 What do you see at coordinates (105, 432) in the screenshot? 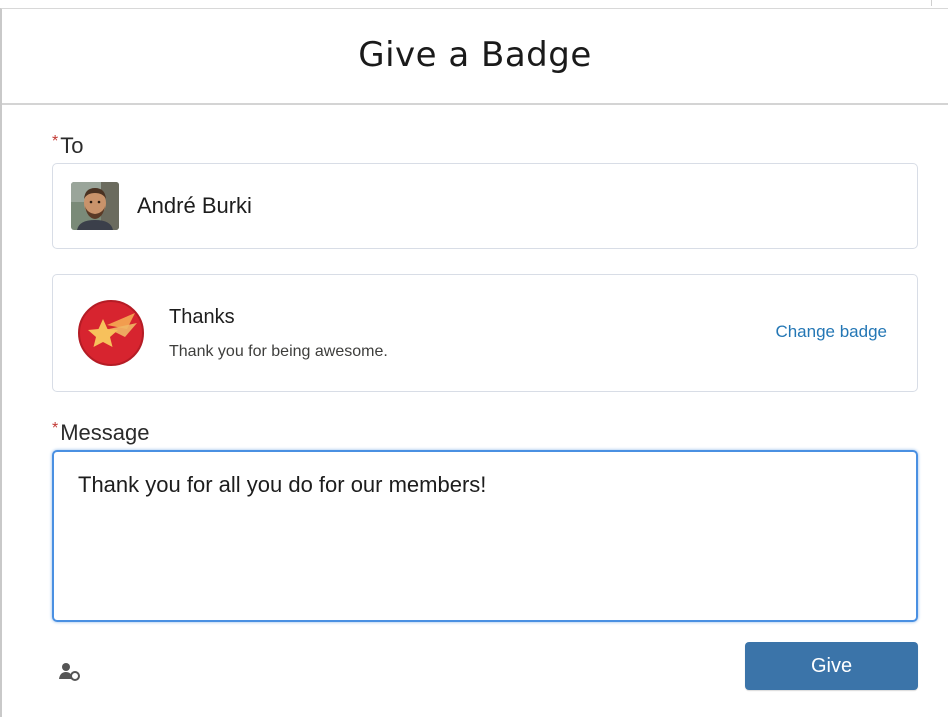
I see `message-label-text: Message` at bounding box center [105, 432].